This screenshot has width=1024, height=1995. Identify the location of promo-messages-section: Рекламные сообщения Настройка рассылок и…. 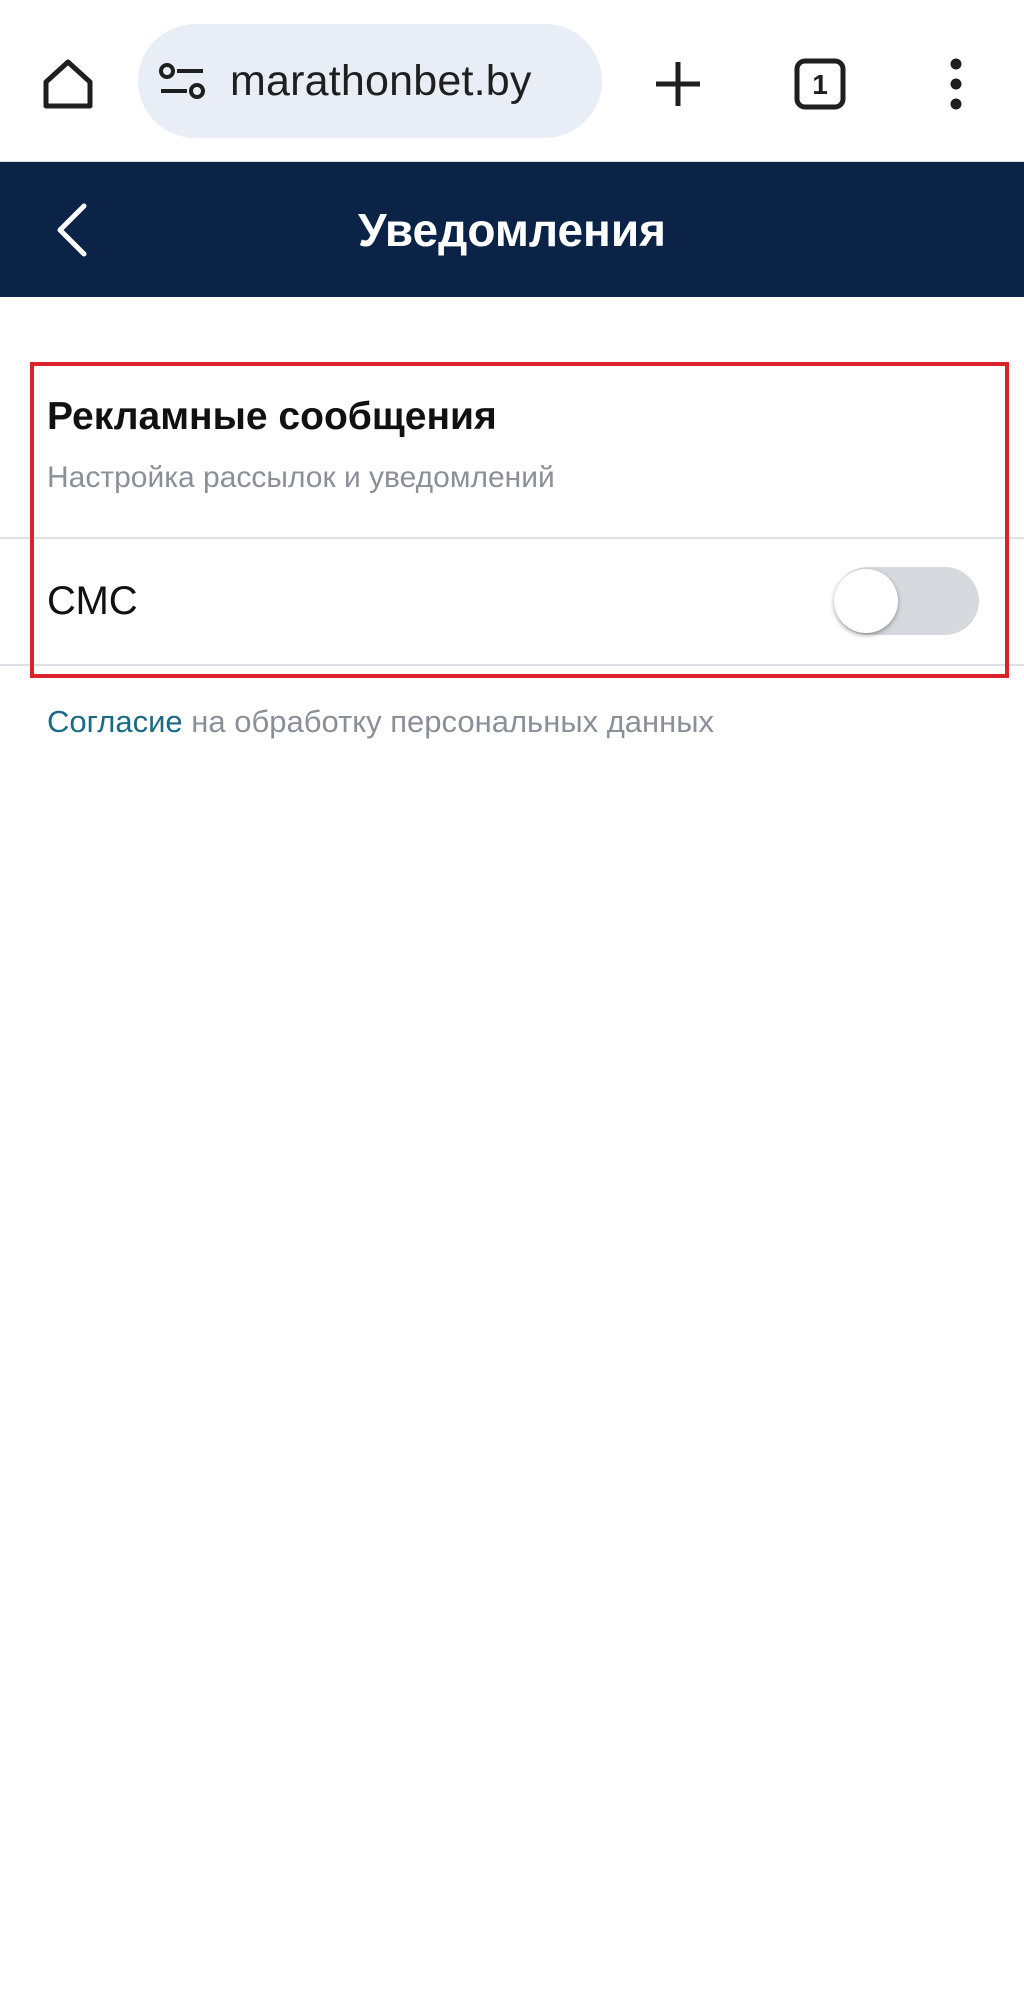
(512, 451).